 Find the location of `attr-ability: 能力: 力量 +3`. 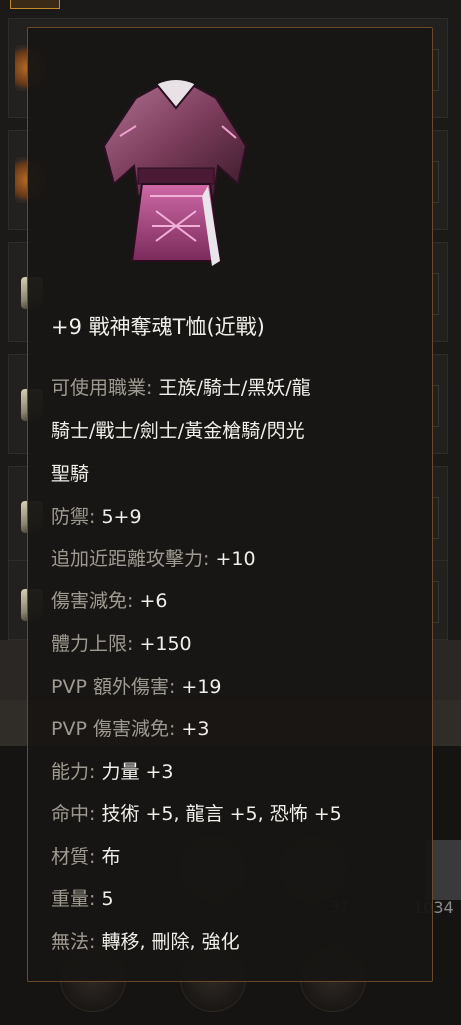

attr-ability: 能力: 力量 +3 is located at coordinates (112, 770).